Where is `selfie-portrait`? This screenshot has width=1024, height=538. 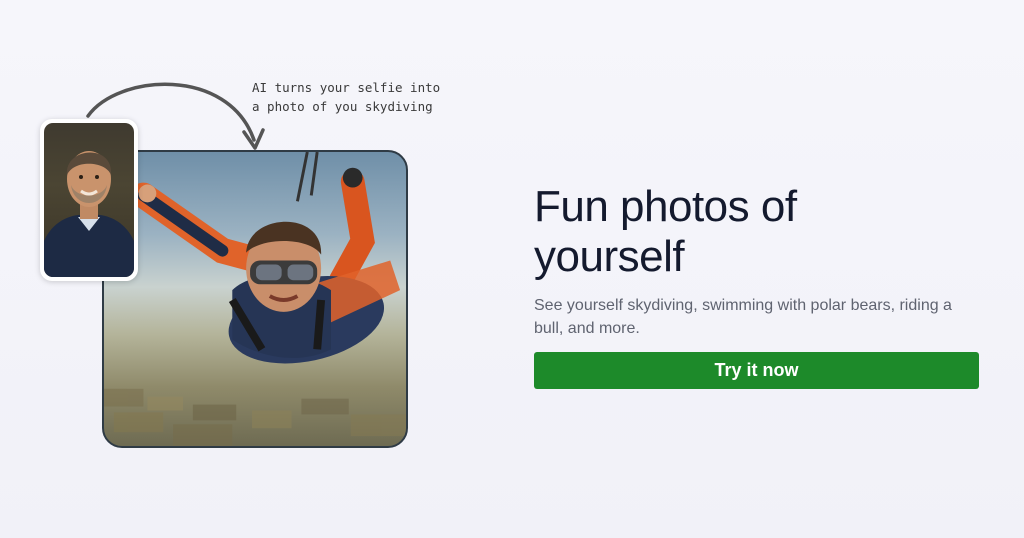 selfie-portrait is located at coordinates (89, 200).